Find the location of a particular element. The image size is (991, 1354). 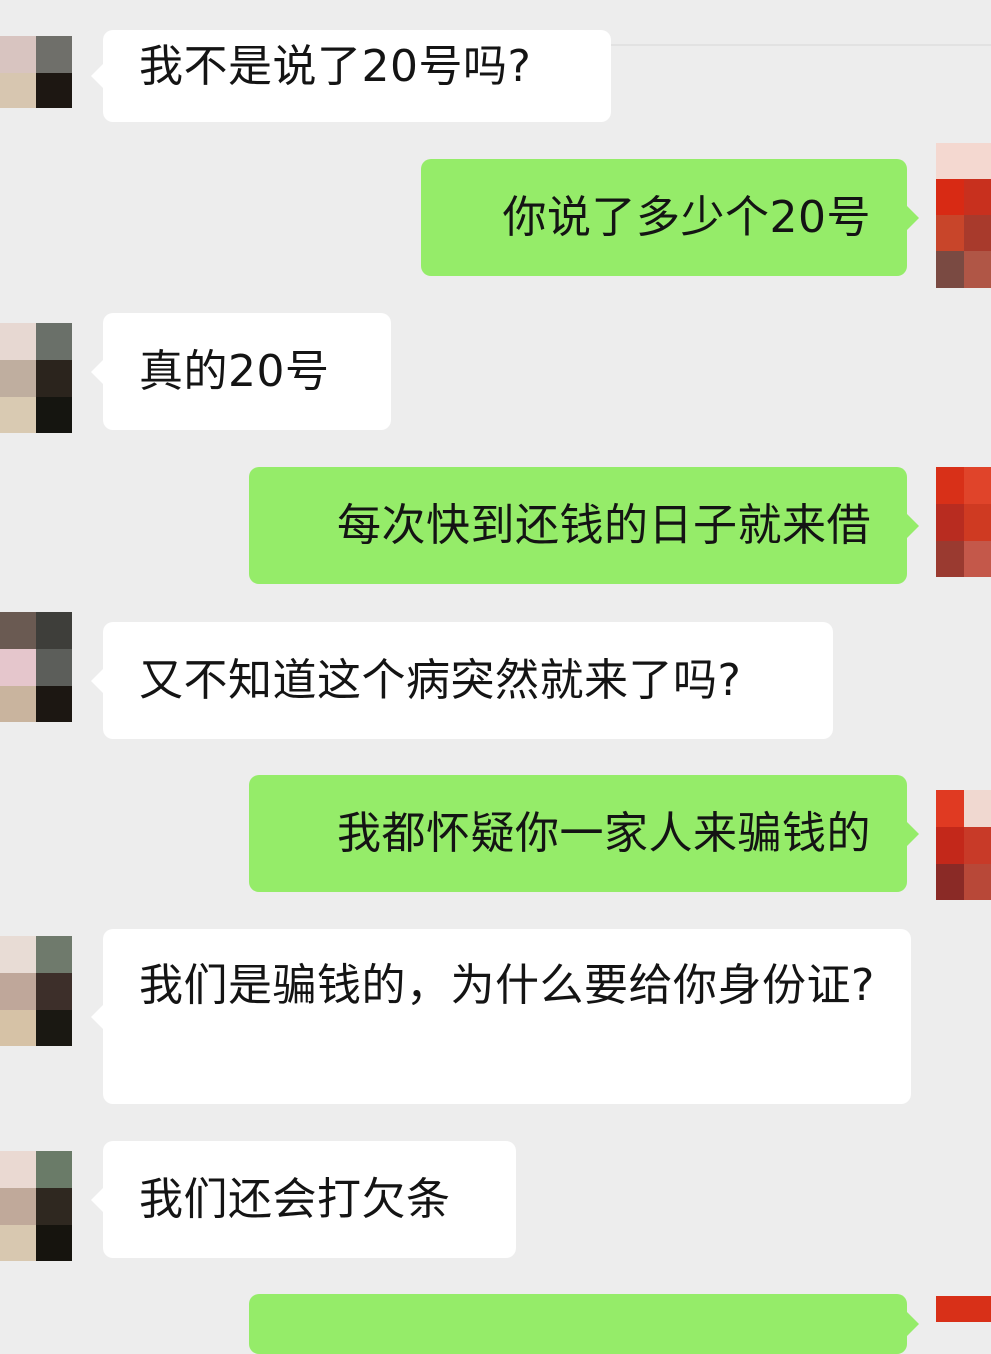

message-bubble-incoming: 我不是说了20号吗? is located at coordinates (351, 76).